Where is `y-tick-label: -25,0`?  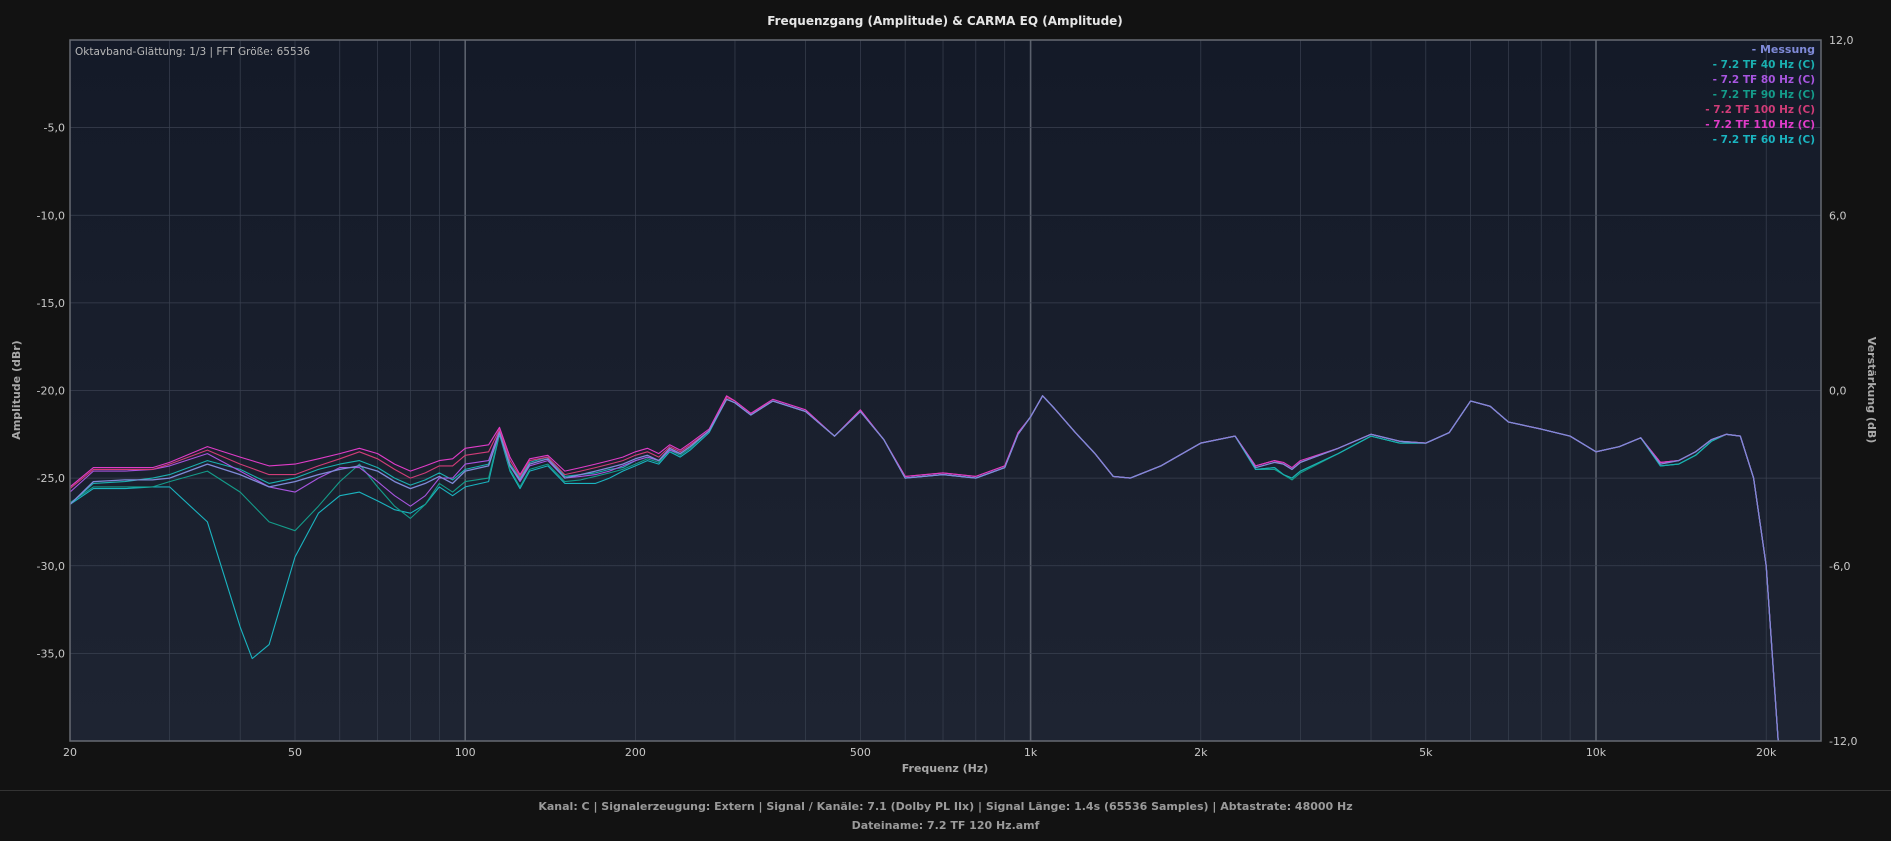
y-tick-label: -25,0 is located at coordinates (51, 478).